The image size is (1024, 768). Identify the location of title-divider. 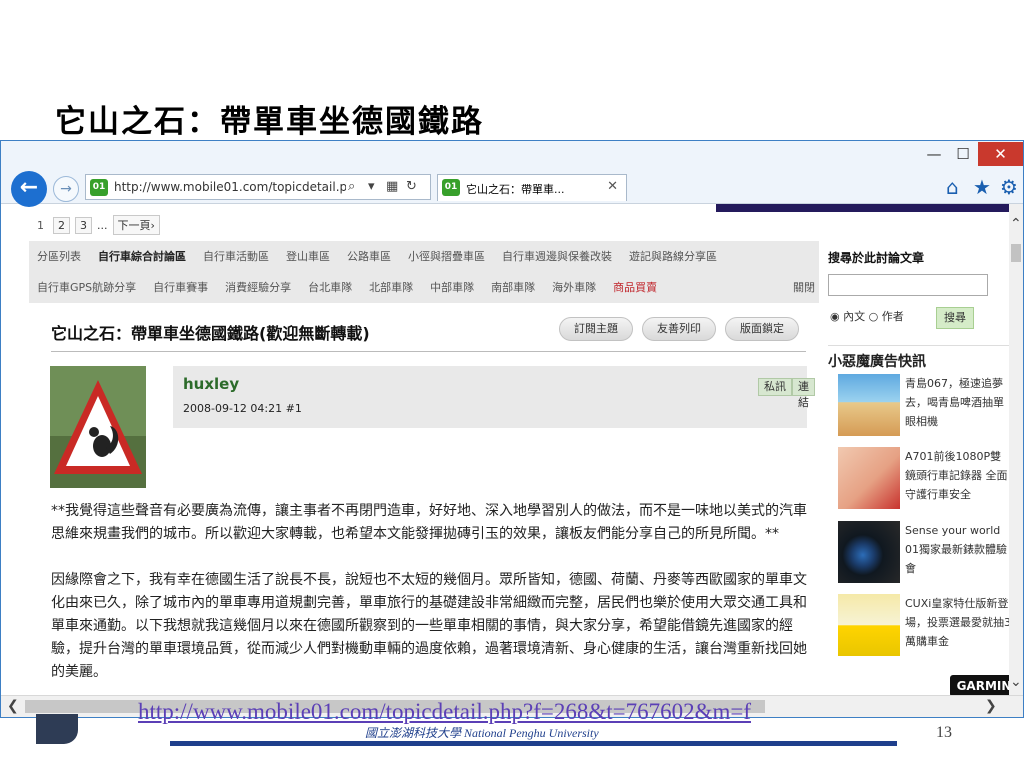
(428, 351).